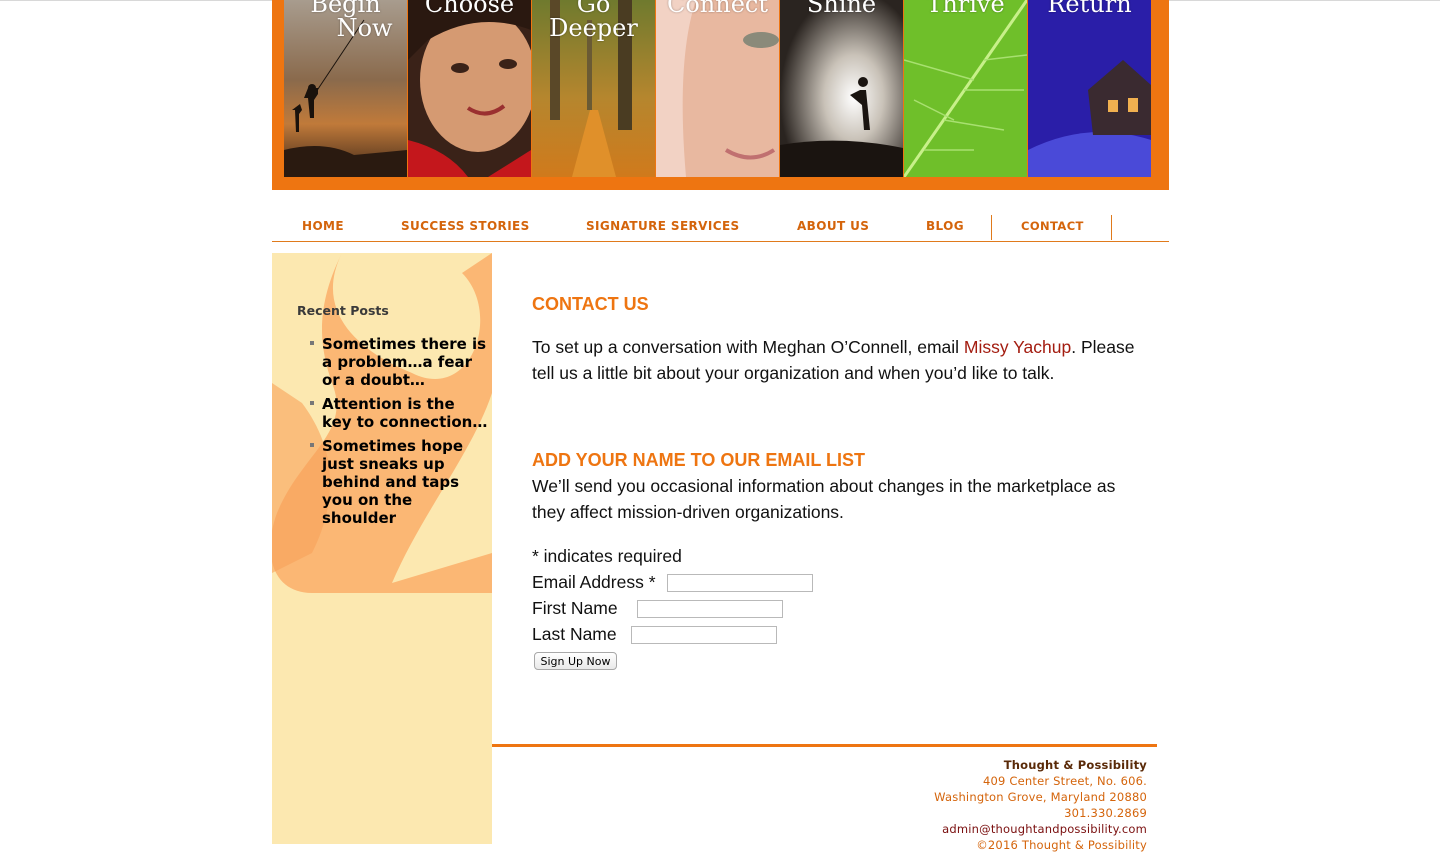 The width and height of the screenshot is (1440, 862). I want to click on email-label: Email Address *, so click(594, 582).